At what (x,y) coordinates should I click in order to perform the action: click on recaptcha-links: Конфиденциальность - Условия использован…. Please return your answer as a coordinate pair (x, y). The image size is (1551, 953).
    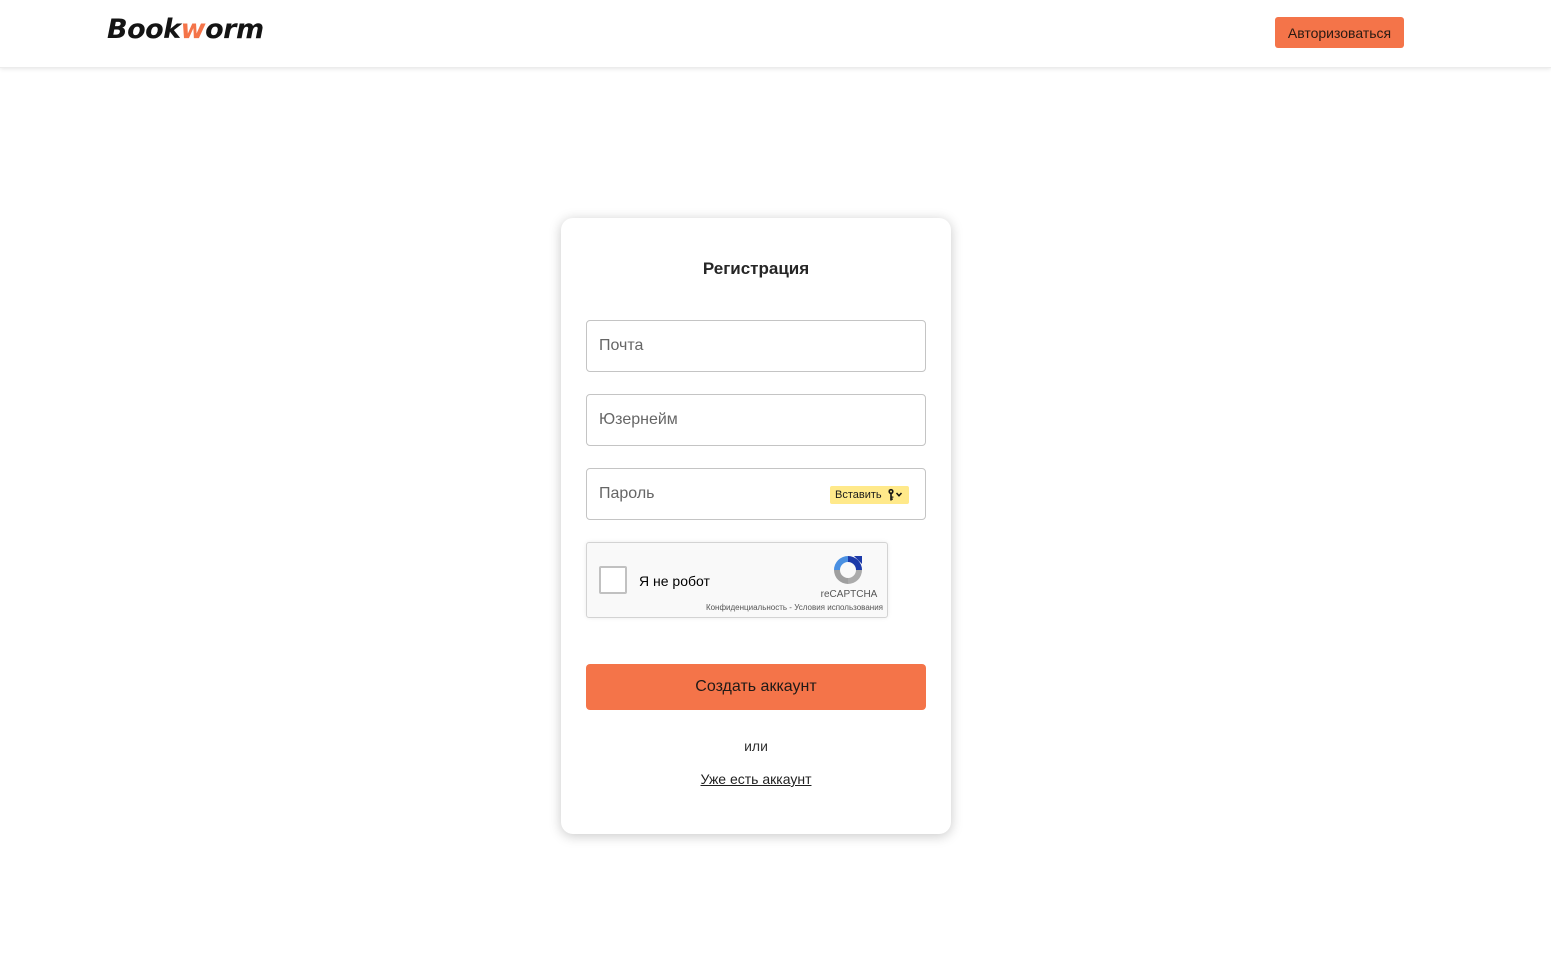
    Looking at the image, I should click on (785, 607).